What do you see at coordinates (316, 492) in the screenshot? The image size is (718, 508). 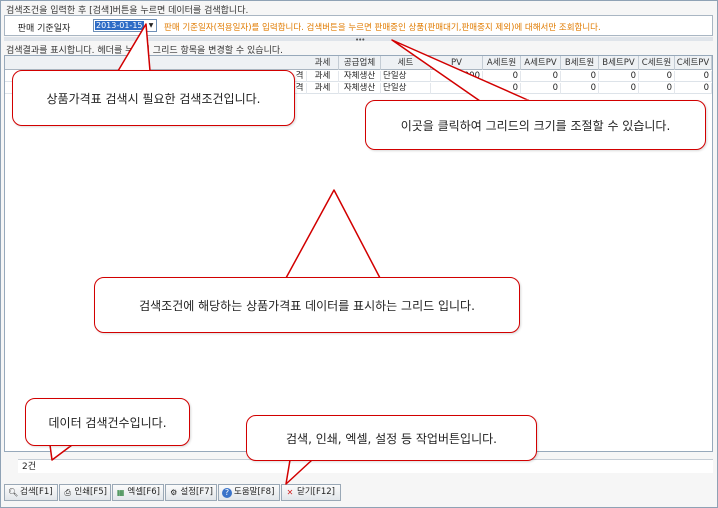 I see `close-button-label: 닫기[F12]` at bounding box center [316, 492].